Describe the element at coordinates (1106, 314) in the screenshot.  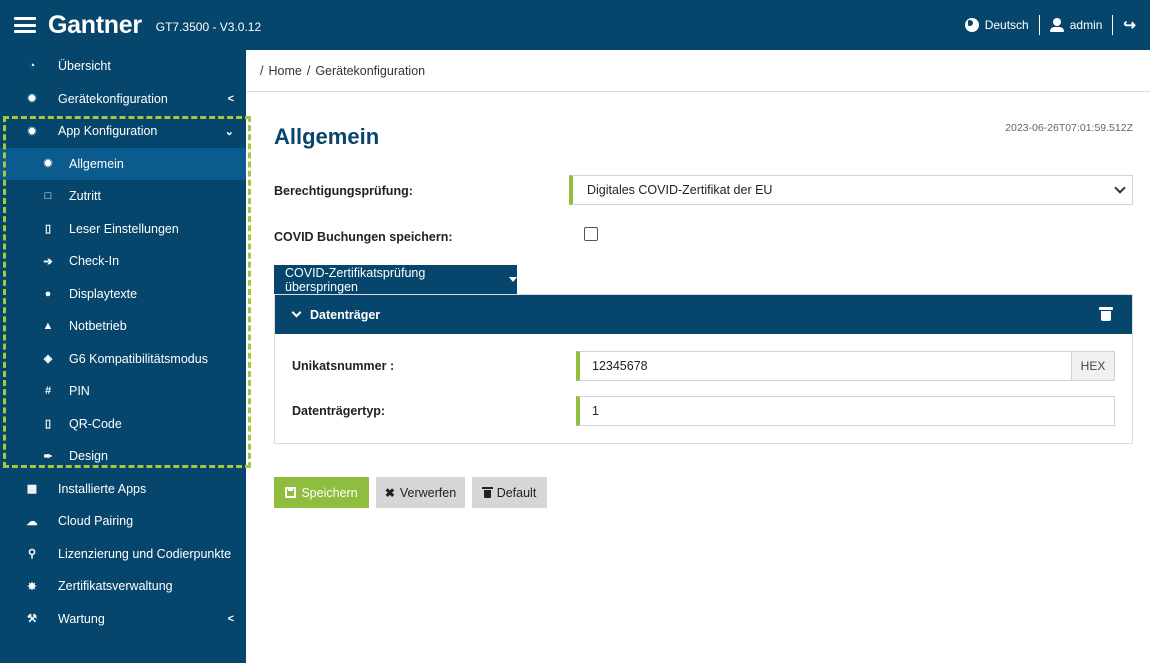
I see `trash-icon` at that location.